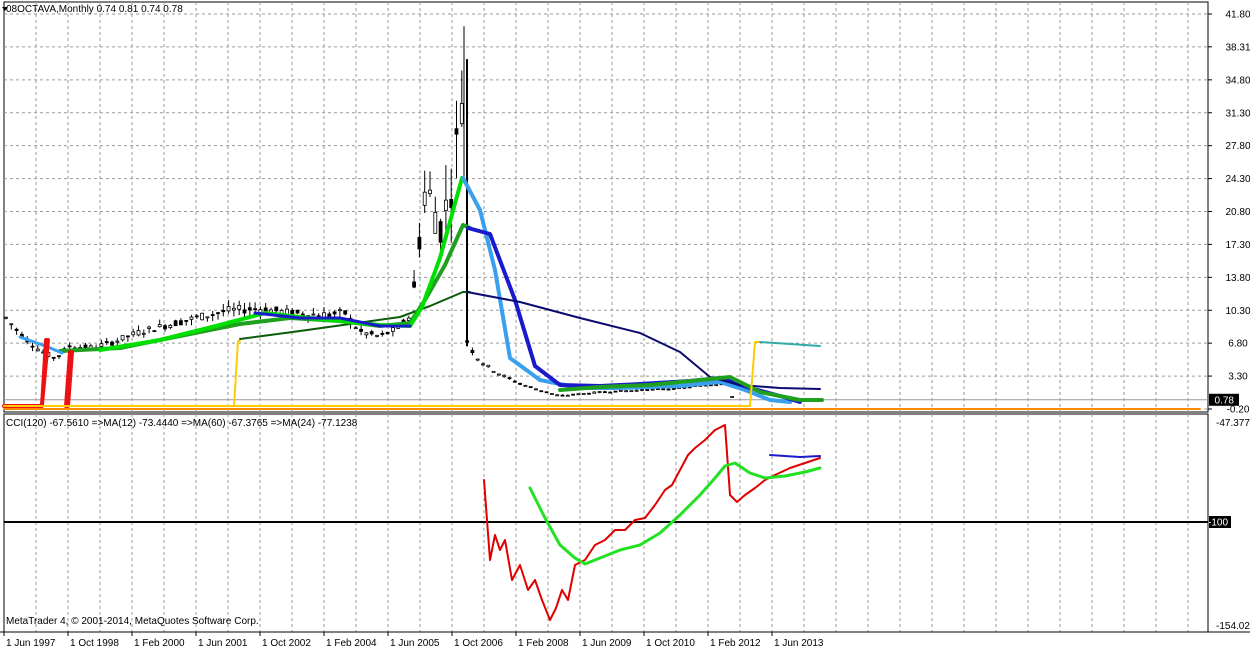  What do you see at coordinates (1237, 15) in the screenshot?
I see `price-tick-label: 41.80` at bounding box center [1237, 15].